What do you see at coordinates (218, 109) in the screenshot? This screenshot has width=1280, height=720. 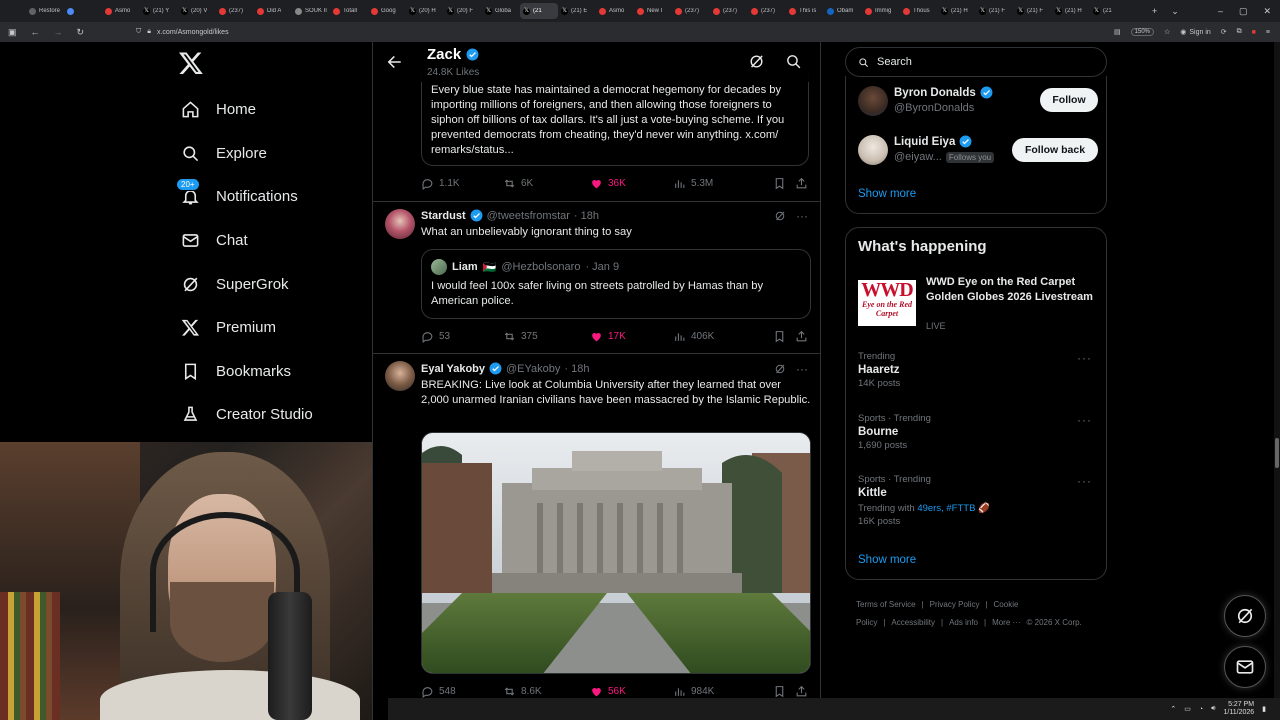 I see `nav-item-home: Home` at bounding box center [218, 109].